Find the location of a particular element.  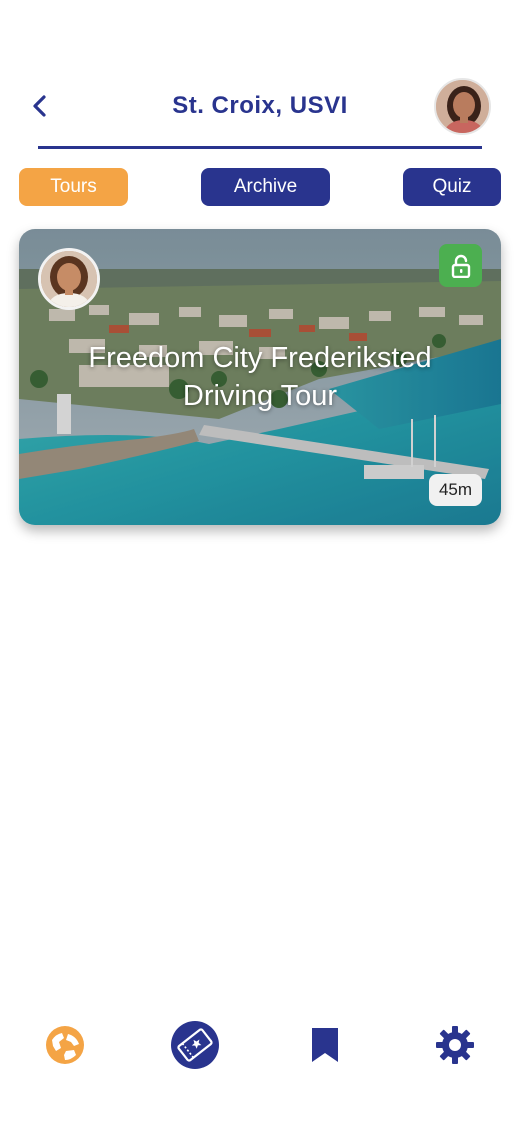

nav-explore is located at coordinates (65, 1045).